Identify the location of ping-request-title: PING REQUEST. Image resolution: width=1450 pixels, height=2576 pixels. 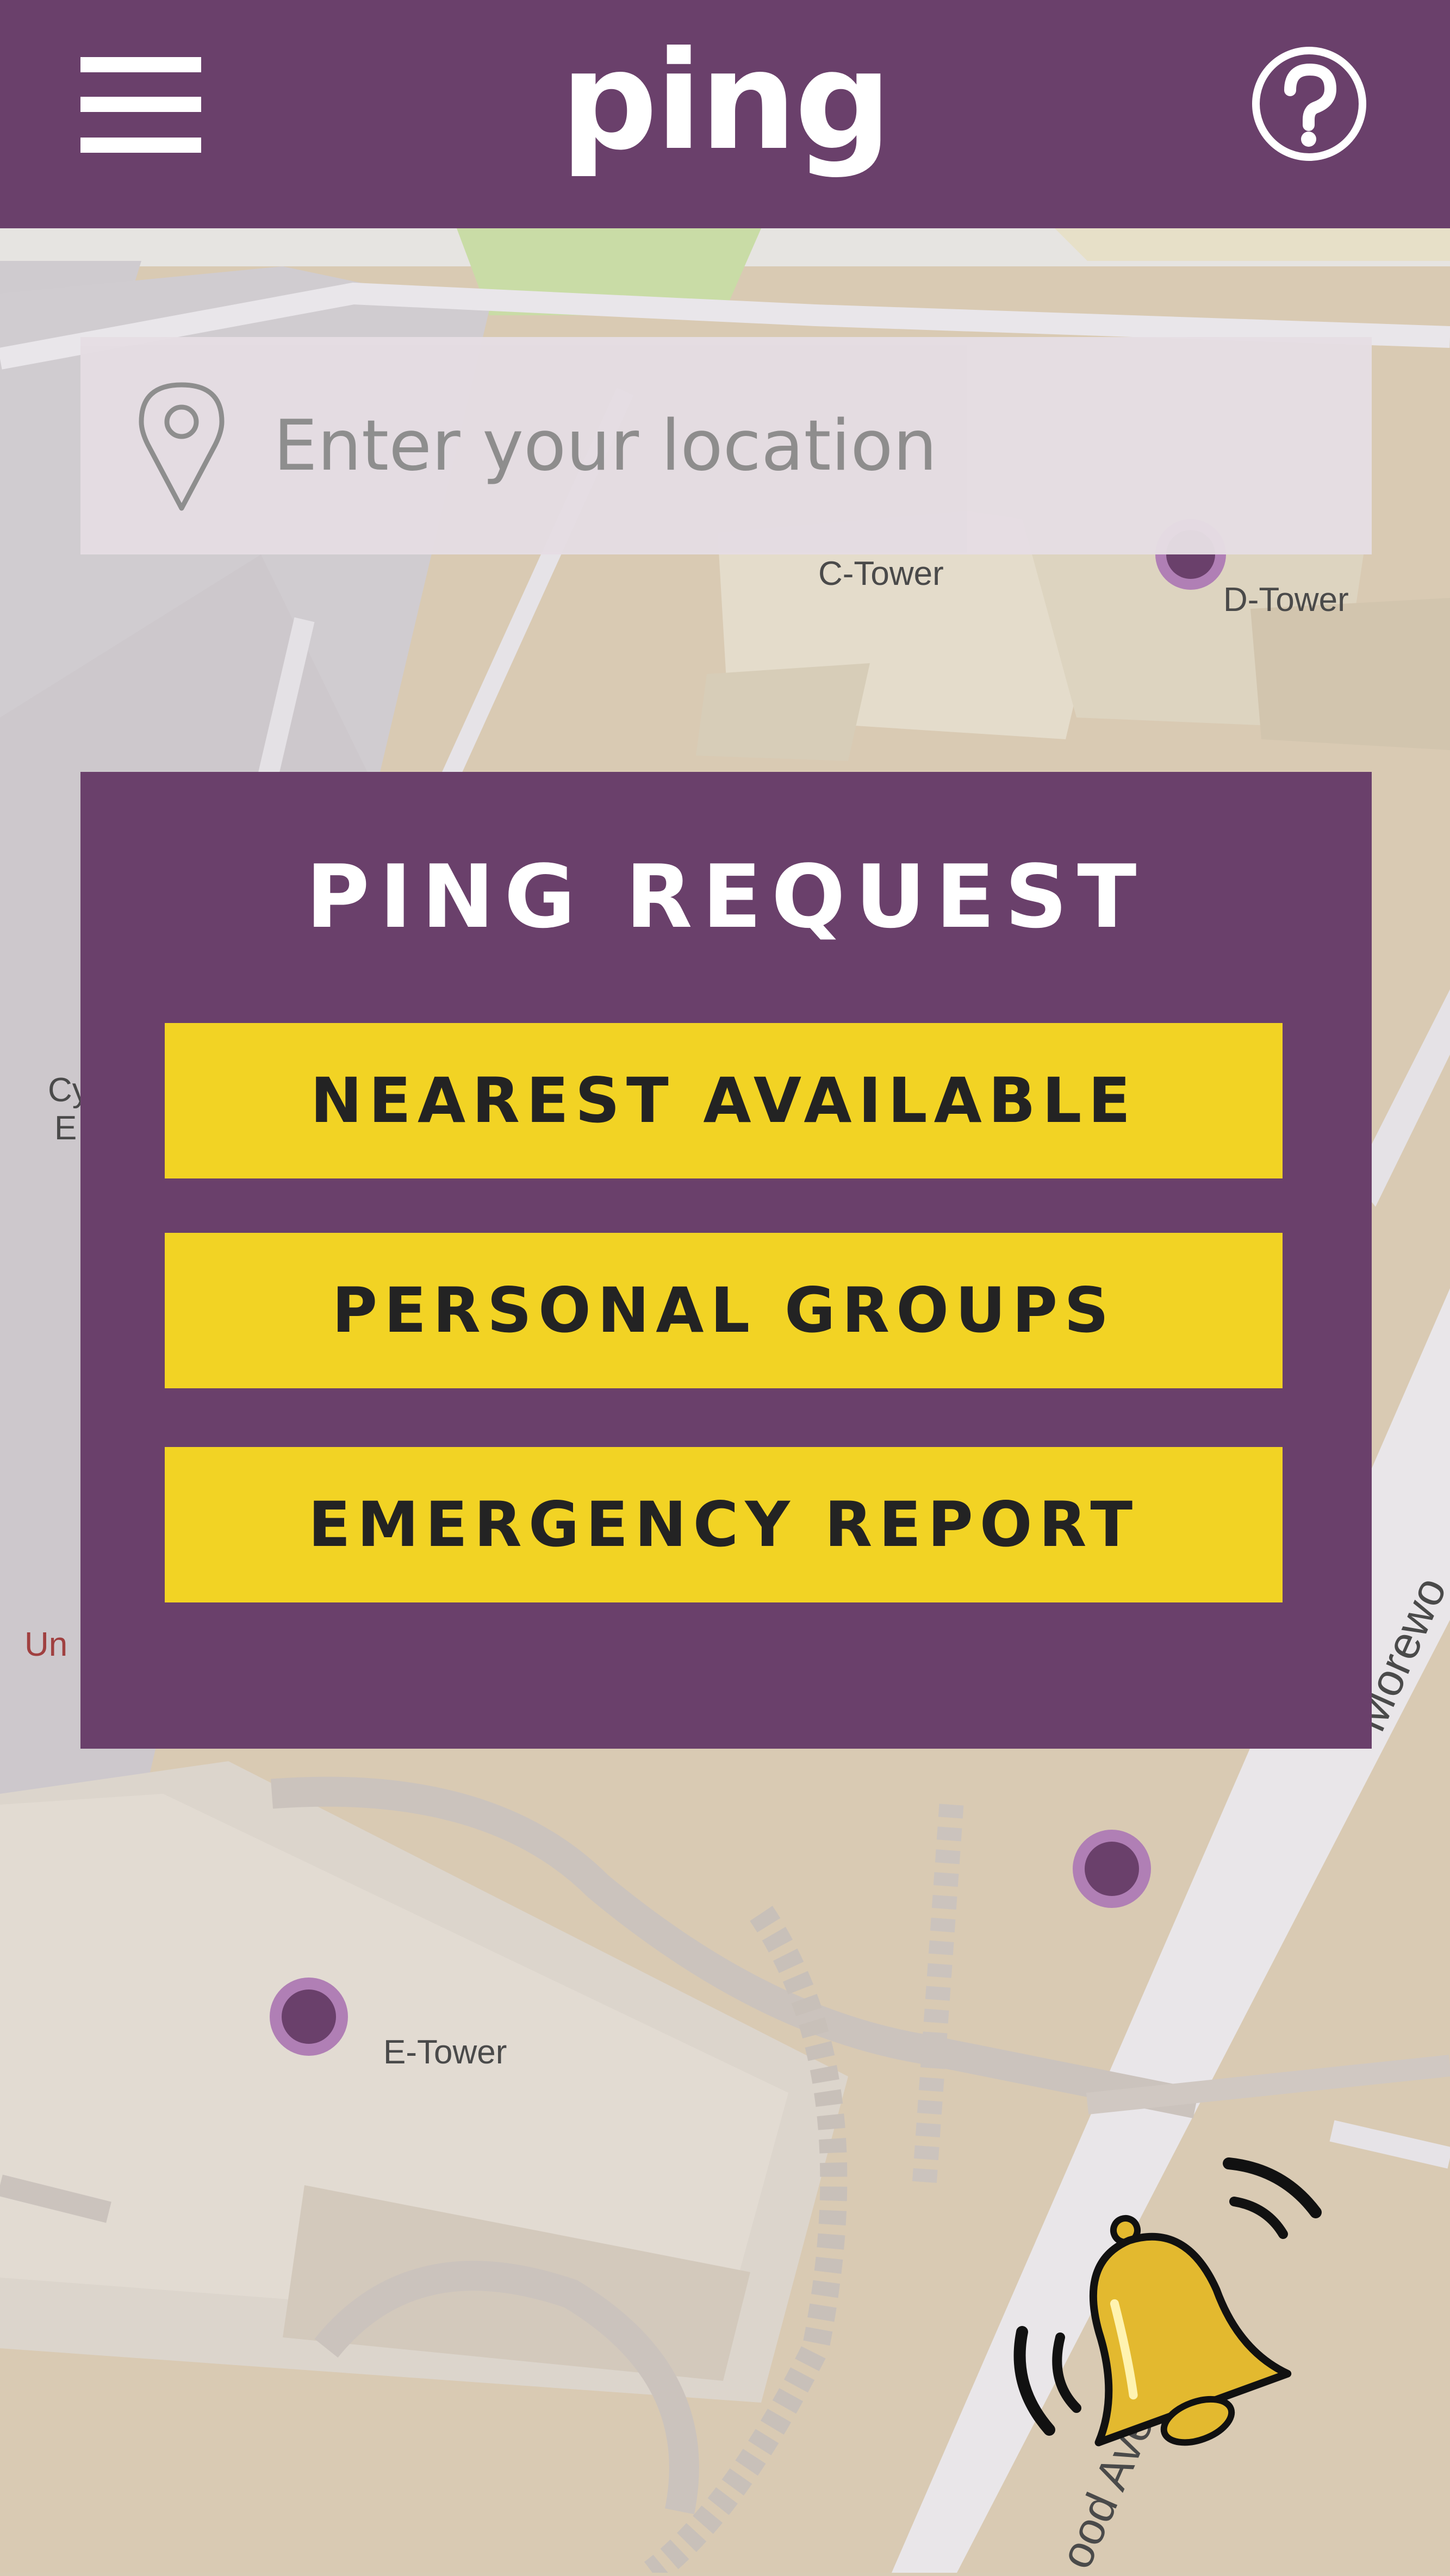
(726, 897).